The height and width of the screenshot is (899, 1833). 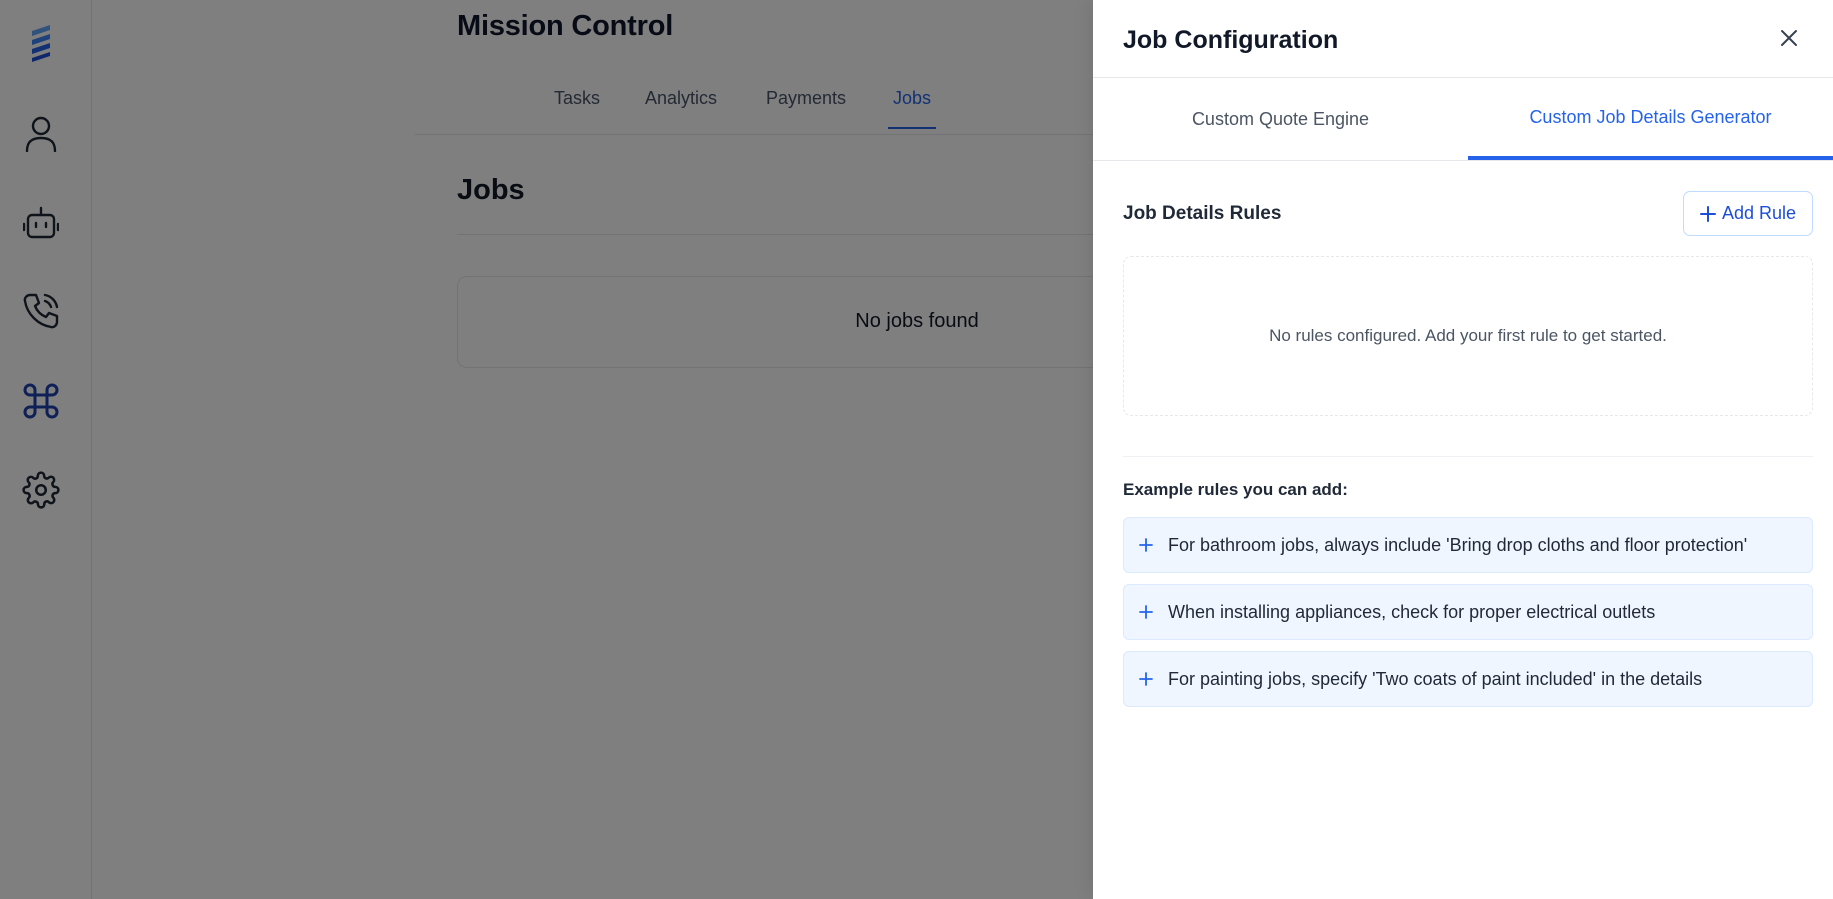 What do you see at coordinates (1235, 489) in the screenshot?
I see `examples-heading: Example rules you can add:` at bounding box center [1235, 489].